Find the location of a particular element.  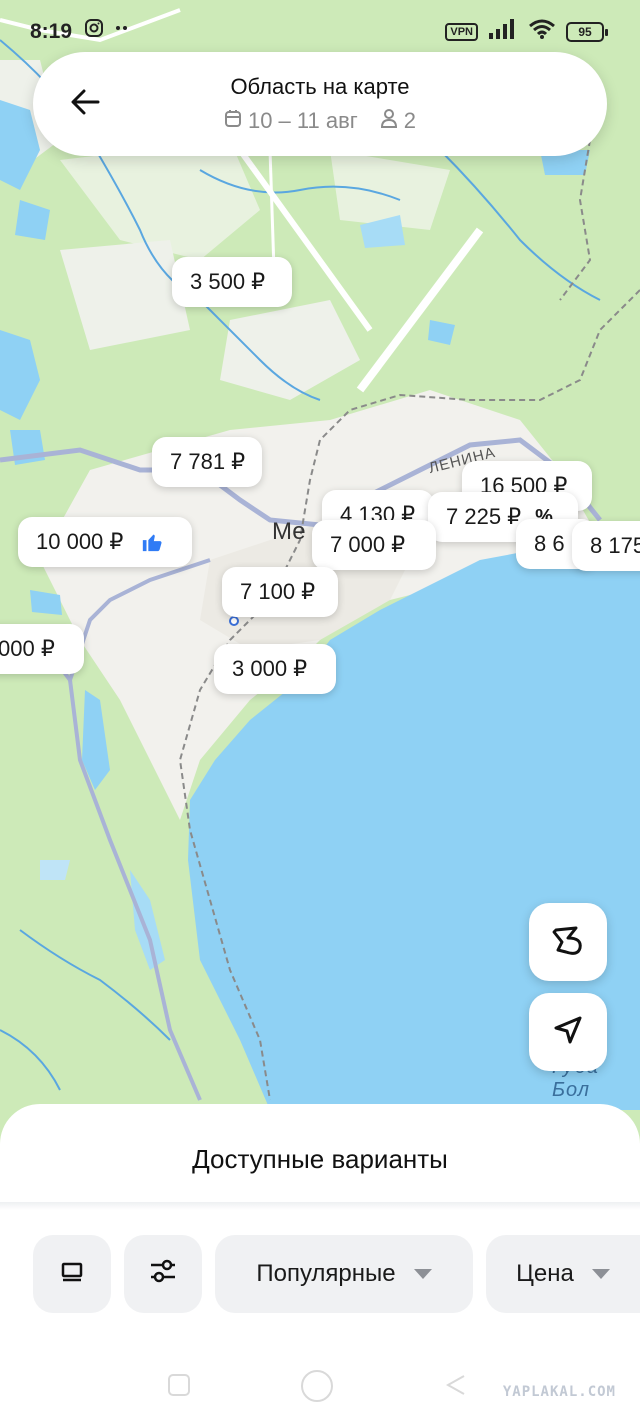

thumbs-up-icon is located at coordinates (152, 542).